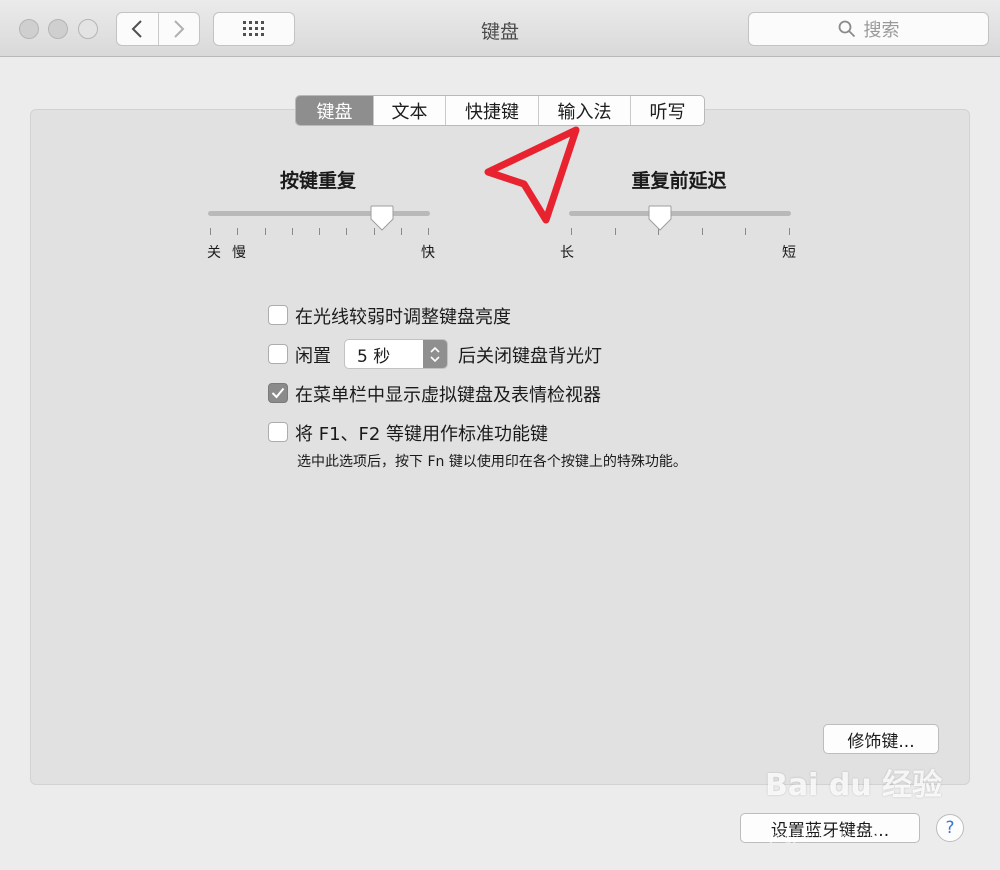  I want to click on key-repeat-title: 按键重复, so click(317, 181).